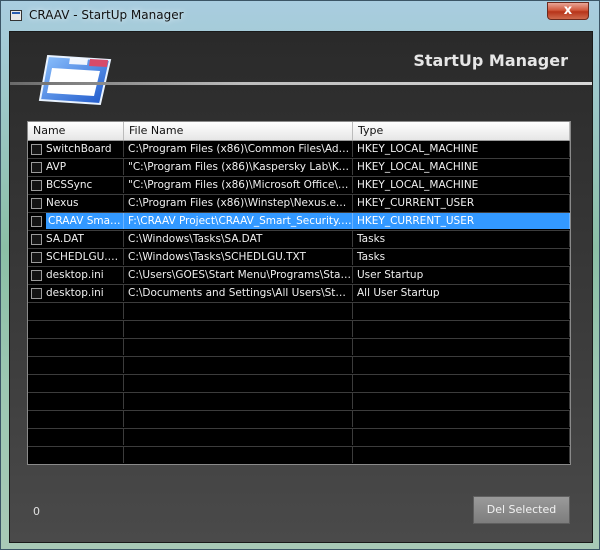  I want to click on name-cell: SA.DAT, so click(76, 239).